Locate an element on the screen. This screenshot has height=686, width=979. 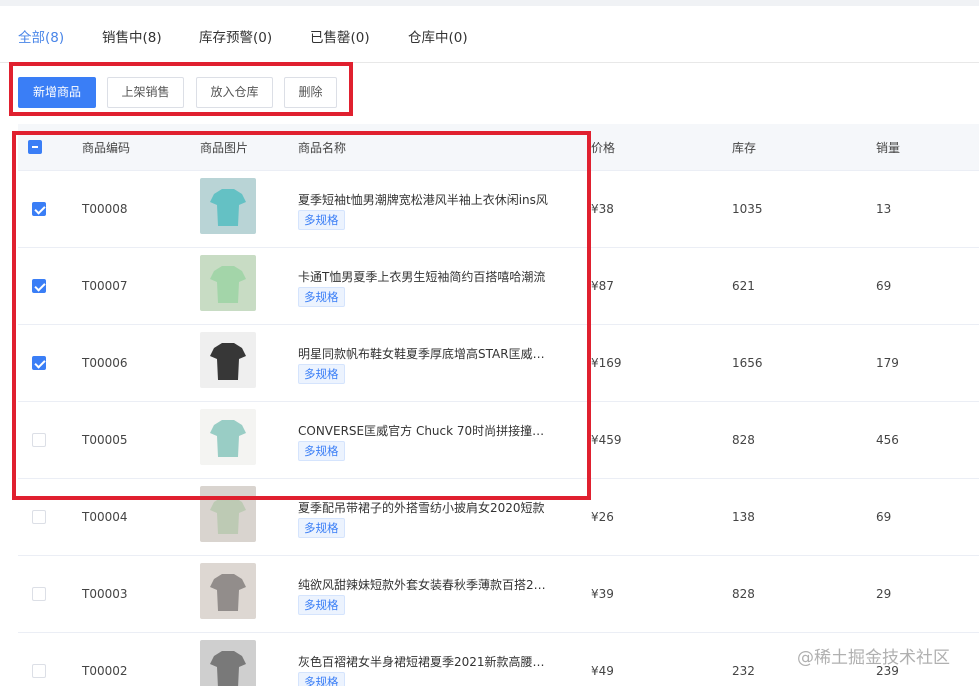
product-sales: 456 is located at coordinates (887, 440).